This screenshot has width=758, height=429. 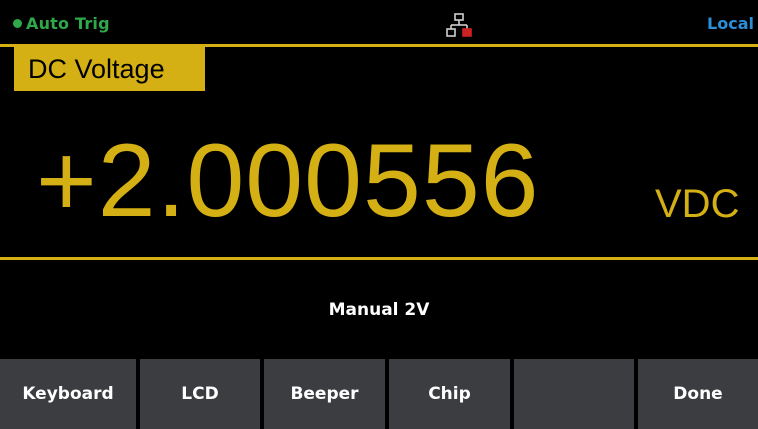 I want to click on range-status: Manual 2V, so click(x=379, y=310).